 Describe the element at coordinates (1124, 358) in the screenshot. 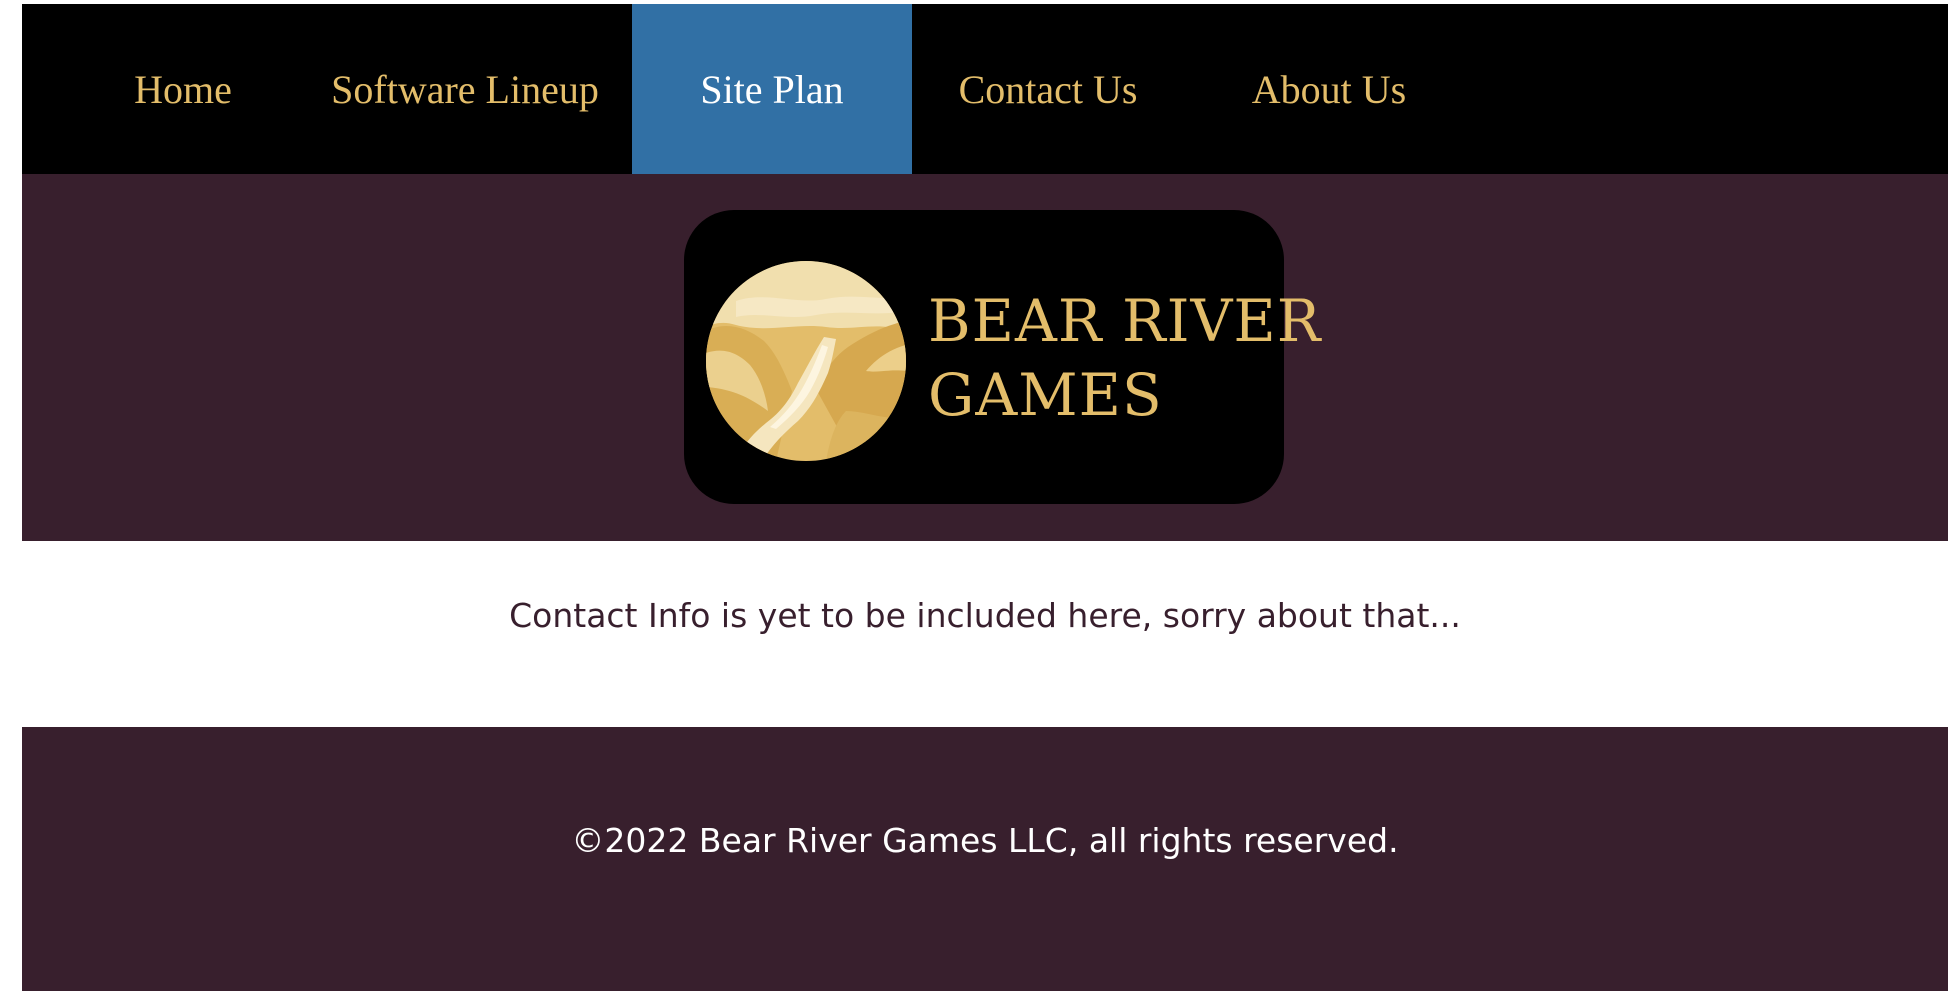

I see `logo-wordmark: BEAR RIVER GAMES` at that location.